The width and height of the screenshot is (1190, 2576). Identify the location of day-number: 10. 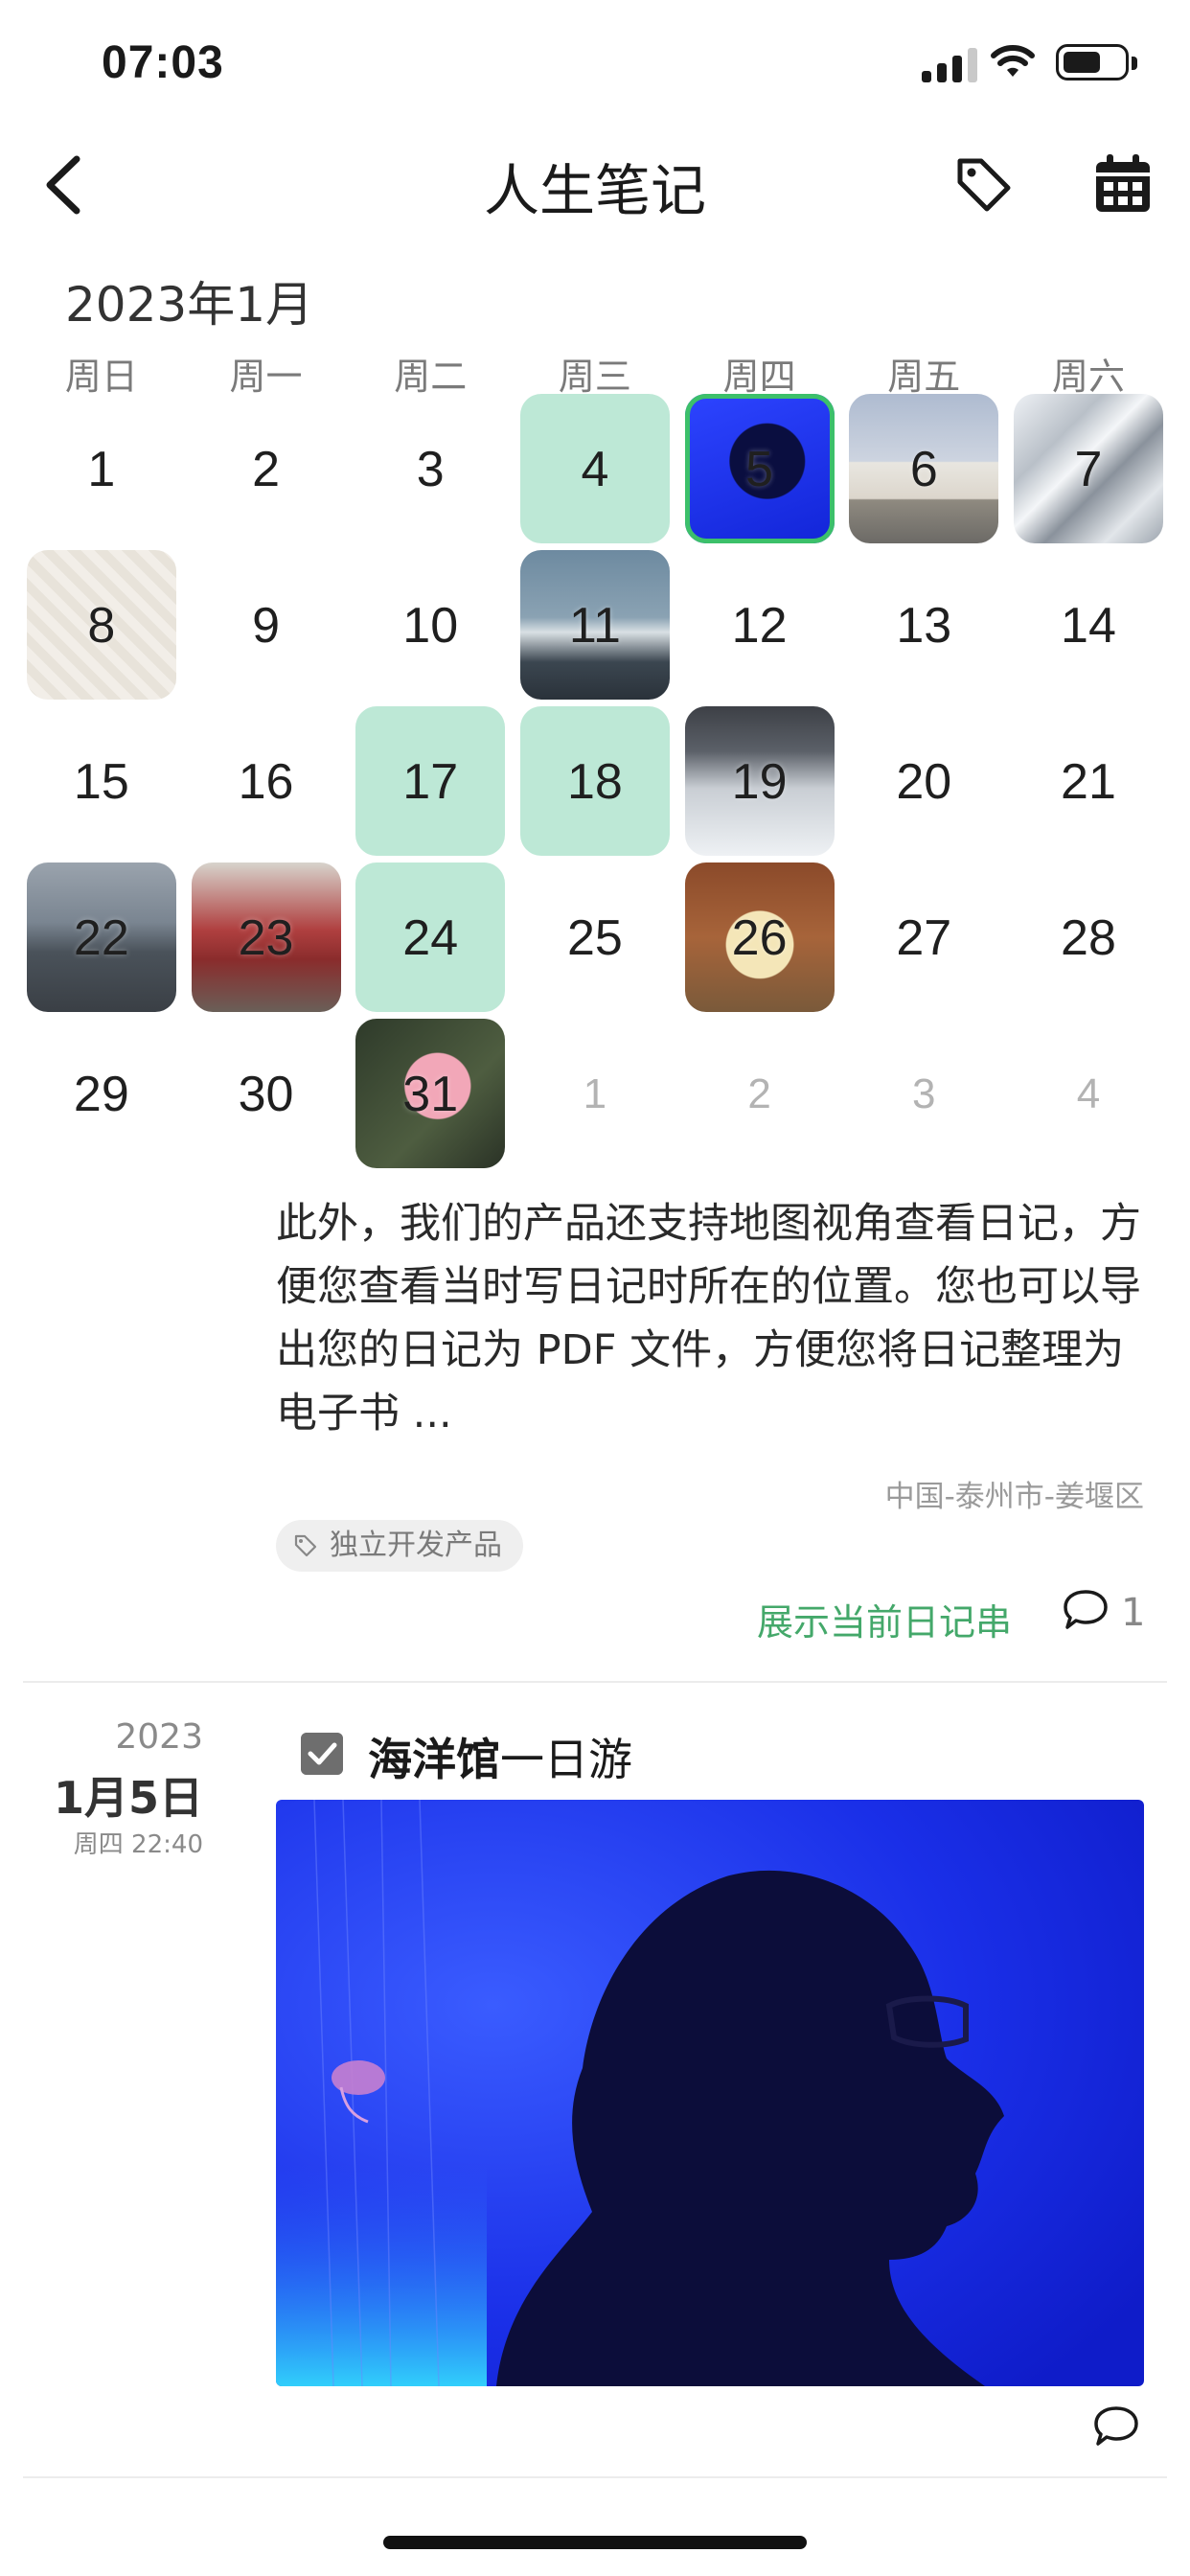
(430, 625).